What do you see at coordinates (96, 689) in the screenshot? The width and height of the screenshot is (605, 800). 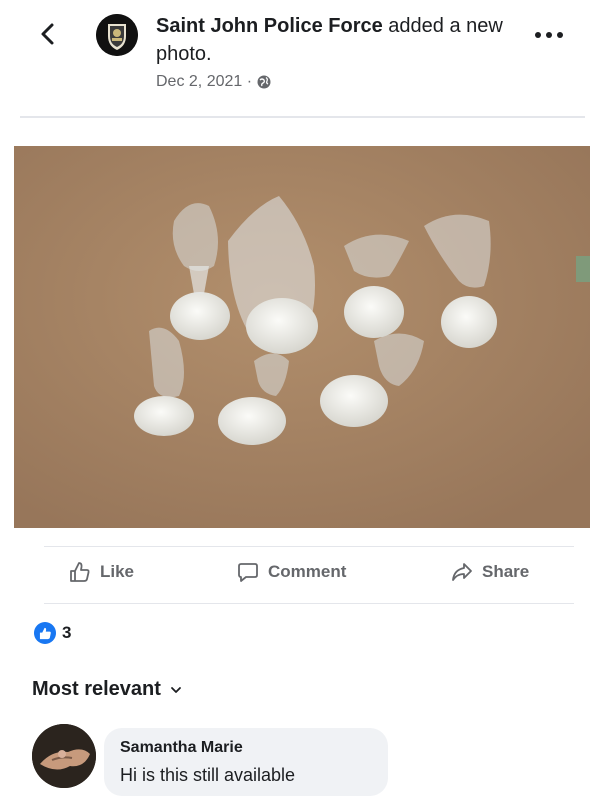 I see `sort-label: Most relevant` at bounding box center [96, 689].